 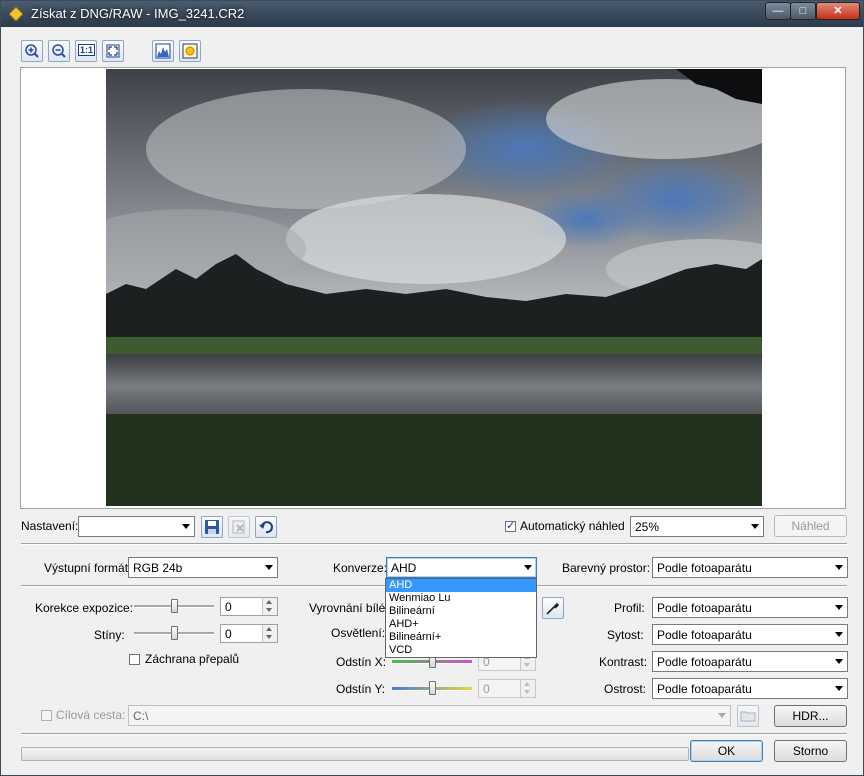 I want to click on preview-button: Náhled, so click(x=810, y=526).